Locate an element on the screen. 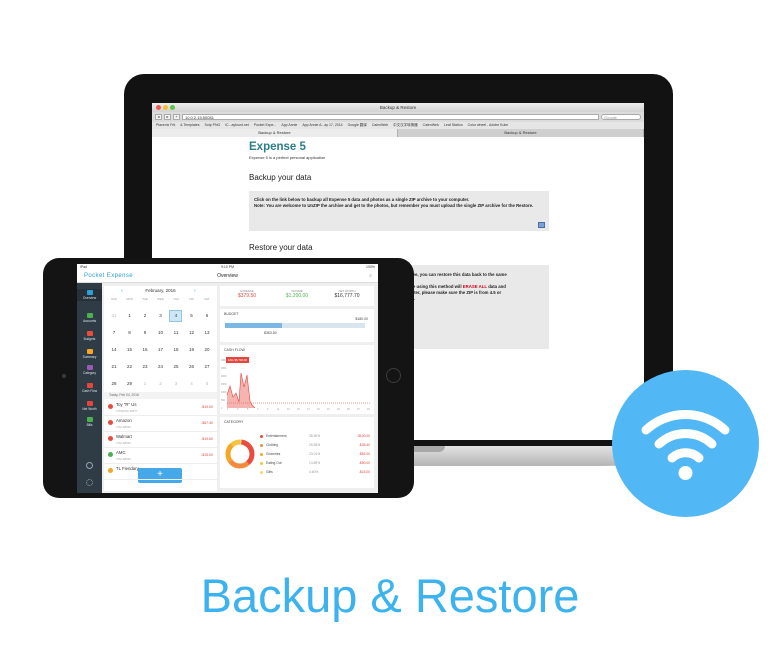 The image size is (780, 652). category-percent: 23.01% is located at coordinates (315, 454).